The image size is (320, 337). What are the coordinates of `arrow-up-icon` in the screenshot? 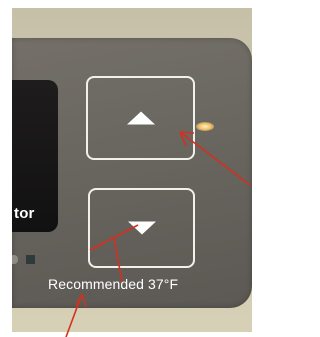 It's located at (140, 118).